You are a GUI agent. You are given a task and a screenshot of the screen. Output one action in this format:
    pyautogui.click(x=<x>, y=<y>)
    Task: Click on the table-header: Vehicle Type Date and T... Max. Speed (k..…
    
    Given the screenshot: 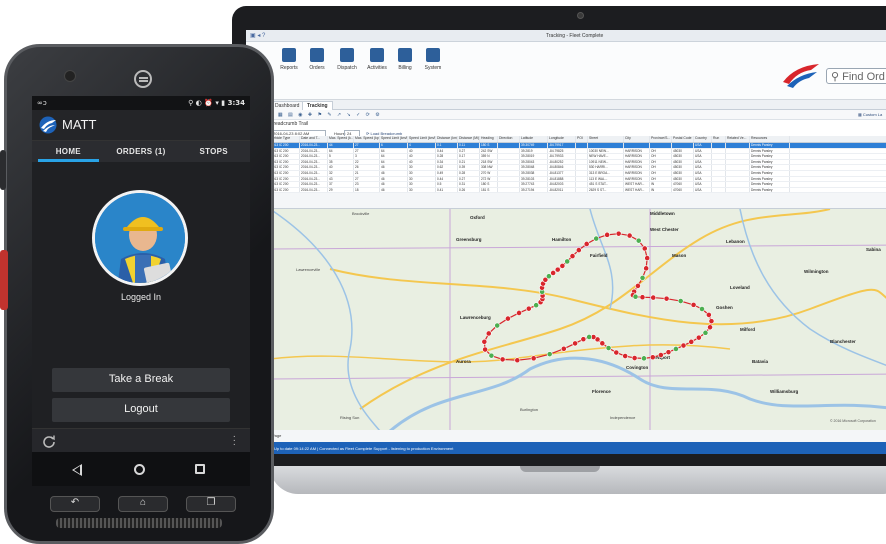 What is the action you would take?
    pyautogui.click(x=578, y=139)
    